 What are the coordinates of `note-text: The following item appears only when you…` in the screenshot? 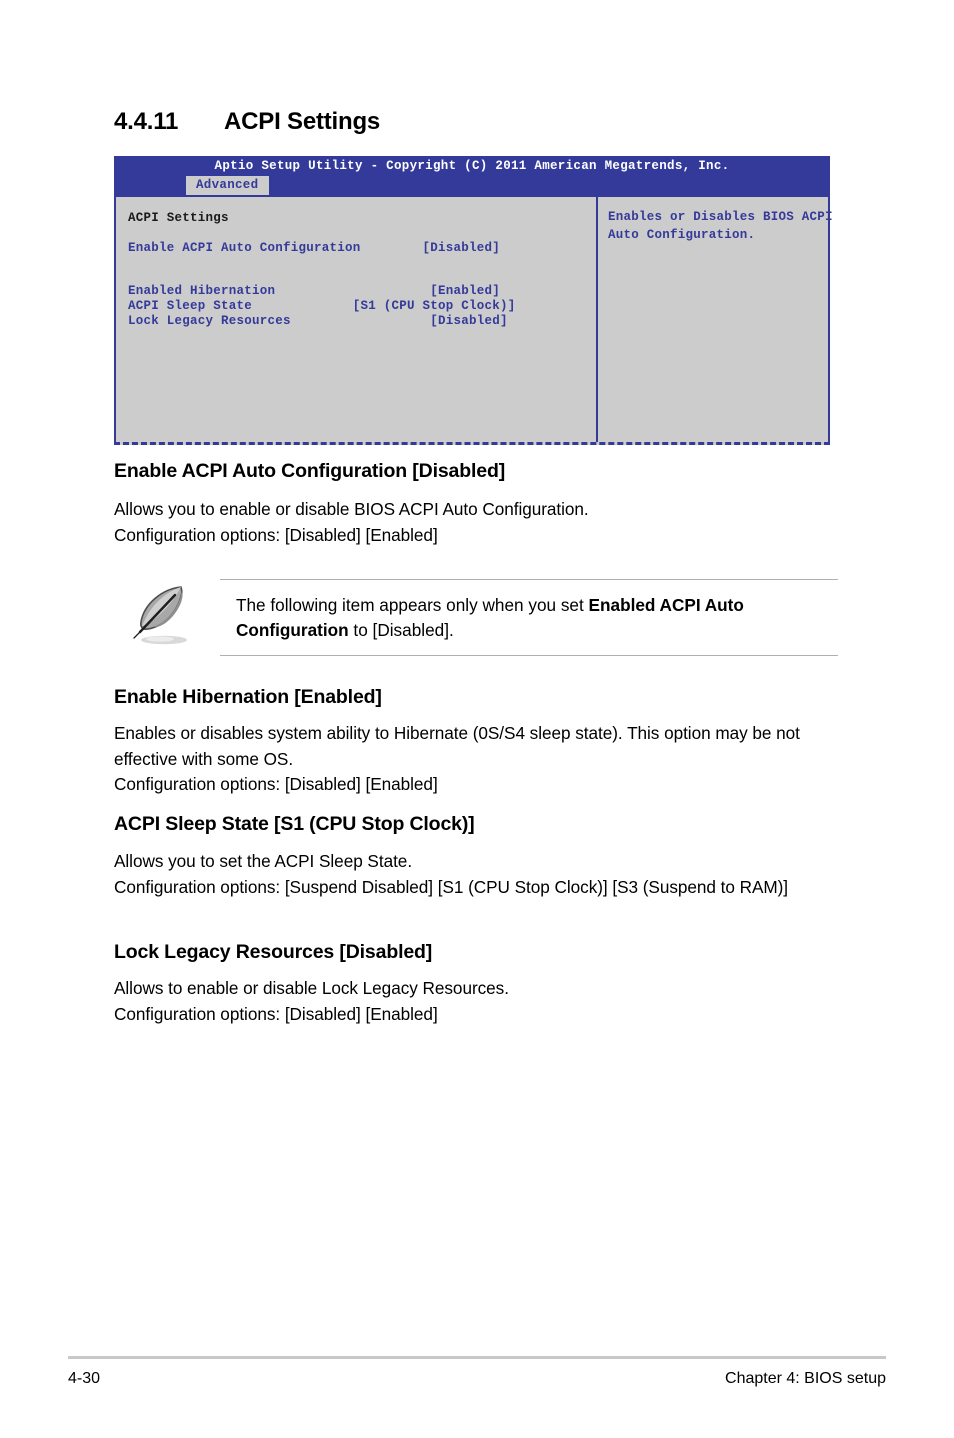 It's located at (537, 618).